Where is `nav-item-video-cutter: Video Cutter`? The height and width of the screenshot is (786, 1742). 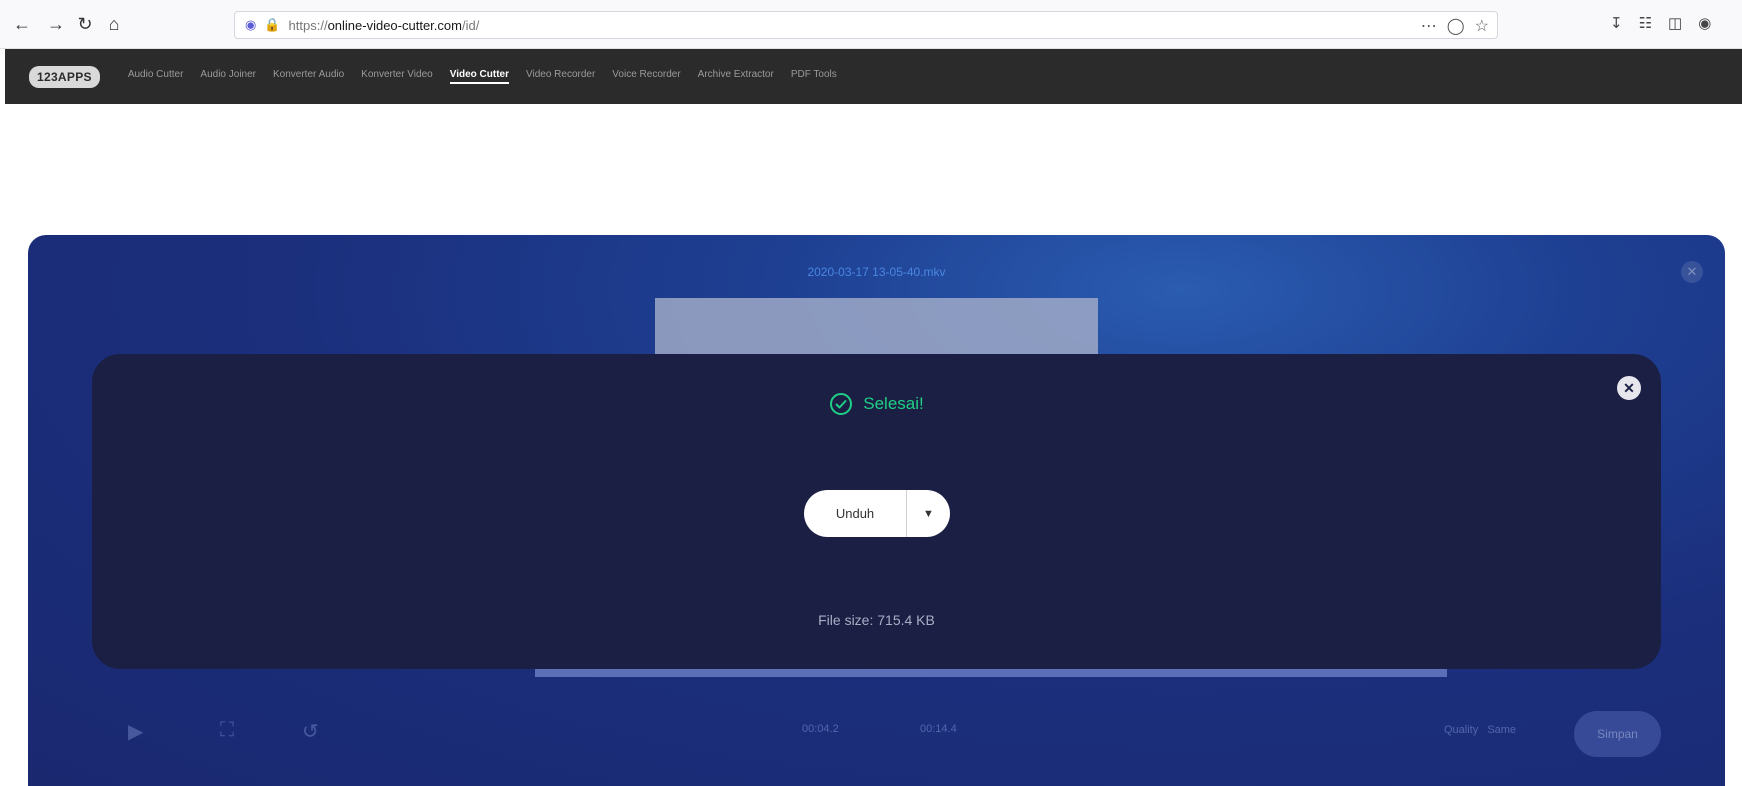
nav-item-video-cutter: Video Cutter is located at coordinates (479, 76).